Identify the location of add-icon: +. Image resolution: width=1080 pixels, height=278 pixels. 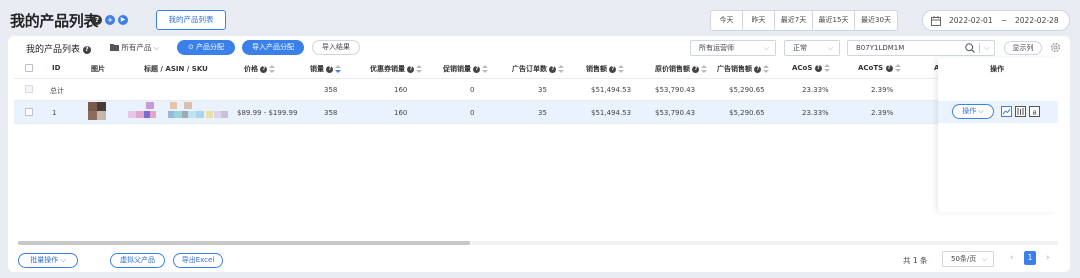
(110, 20).